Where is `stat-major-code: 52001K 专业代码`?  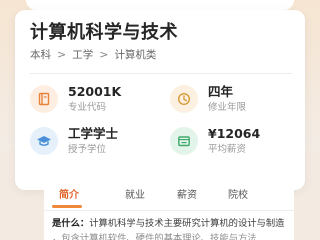 stat-major-code: 52001K 专业代码 is located at coordinates (75, 99).